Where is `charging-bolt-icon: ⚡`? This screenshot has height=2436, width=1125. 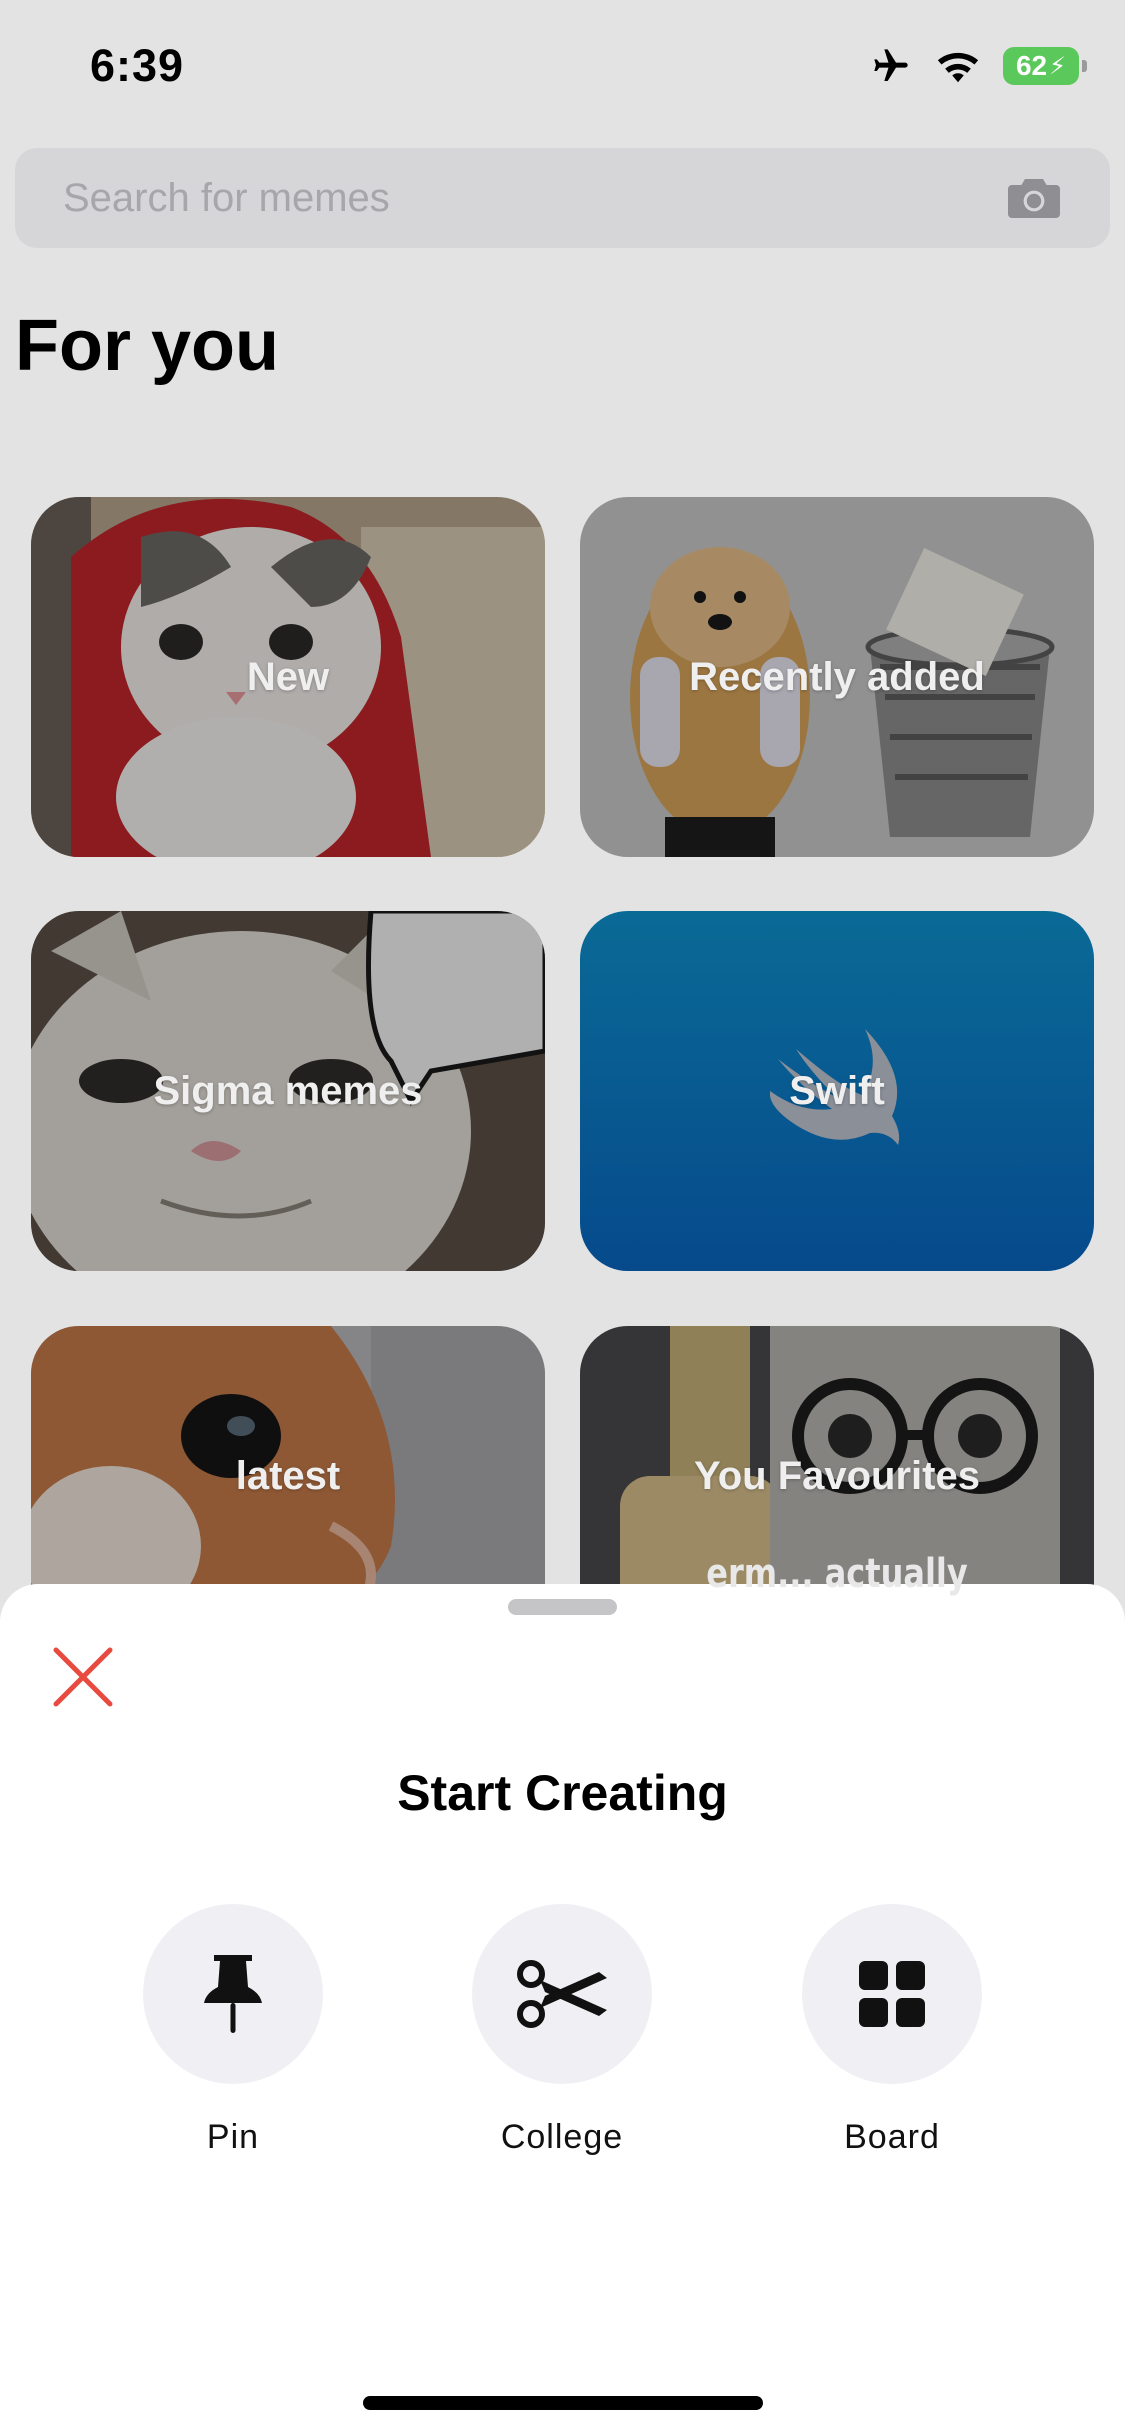
charging-bolt-icon: ⚡ is located at coordinates (1057, 66).